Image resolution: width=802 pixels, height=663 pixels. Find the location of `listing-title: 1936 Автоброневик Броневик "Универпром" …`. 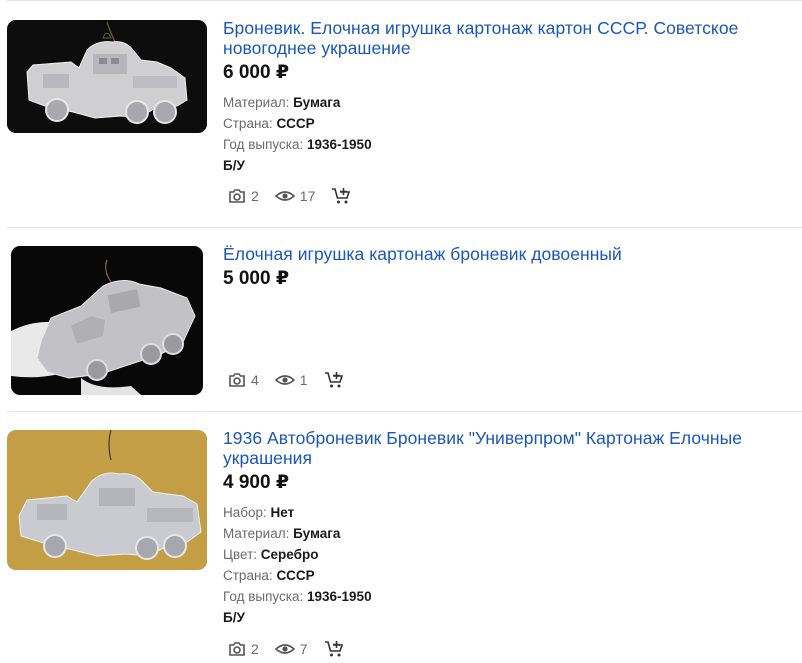

listing-title: 1936 Автоброневик Броневик "Универпром" … is located at coordinates (508, 448).